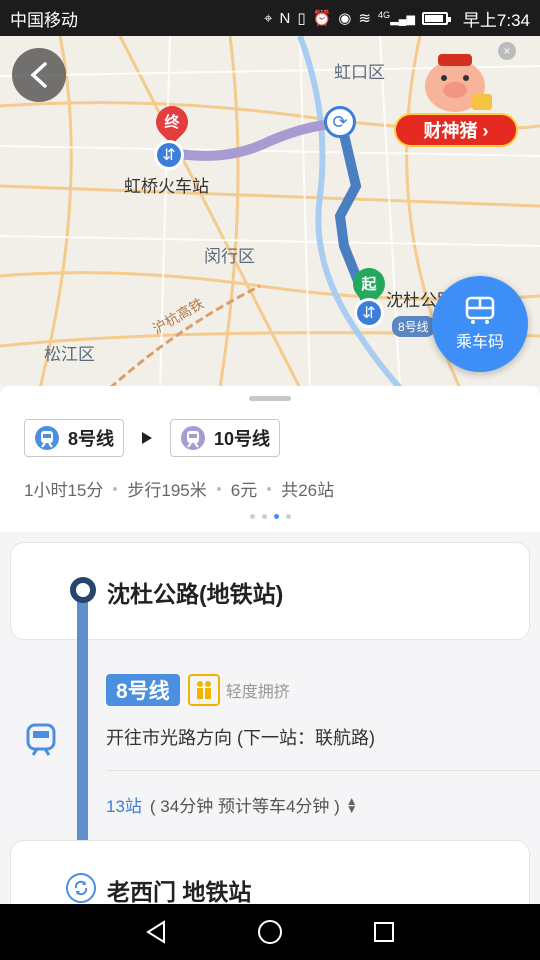 The width and height of the screenshot is (540, 960). What do you see at coordinates (257, 692) in the screenshot?
I see `crowd-level: 轻度拥挤` at bounding box center [257, 692].